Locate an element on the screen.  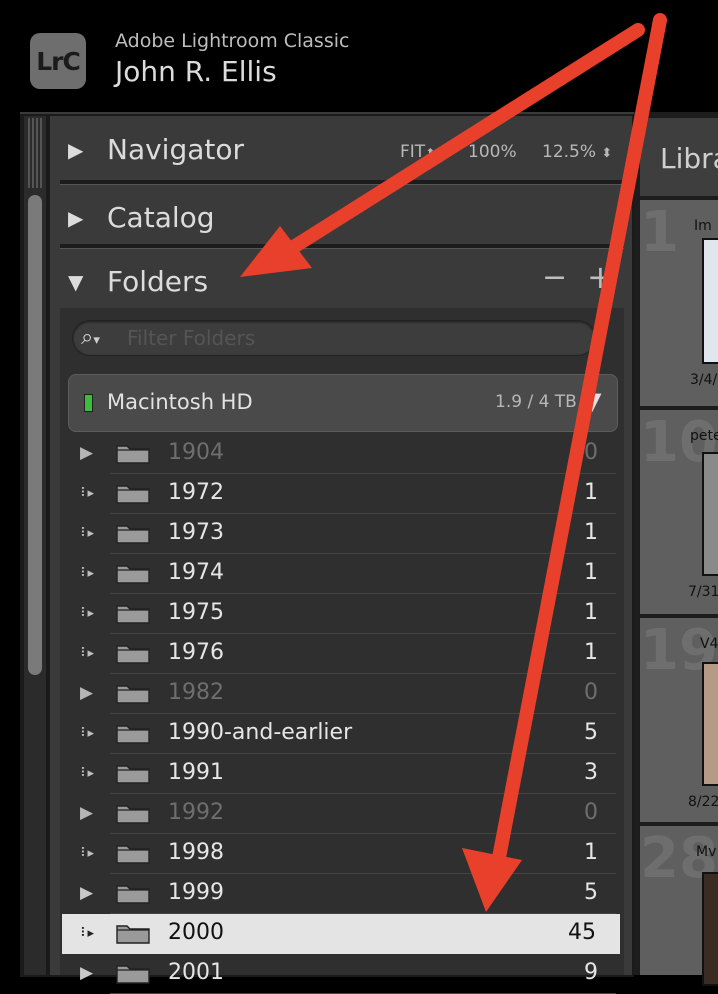
zoom-custom-option: 12.5% ⬍ is located at coordinates (577, 152).